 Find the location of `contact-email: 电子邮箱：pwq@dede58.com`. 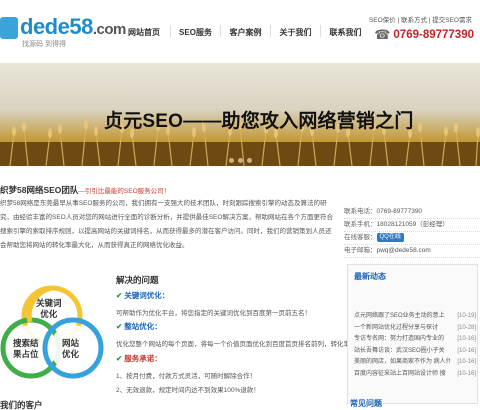

contact-email: 电子邮箱：pwq@dede58.com is located at coordinates (412, 251).